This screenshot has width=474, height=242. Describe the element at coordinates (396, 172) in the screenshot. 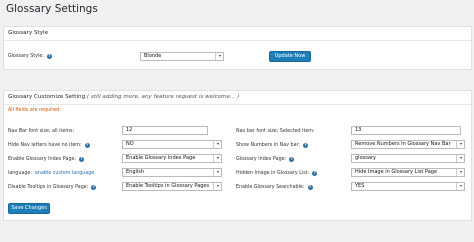

I see `hidden-image-value: Hide Image in Glossary List Page` at that location.